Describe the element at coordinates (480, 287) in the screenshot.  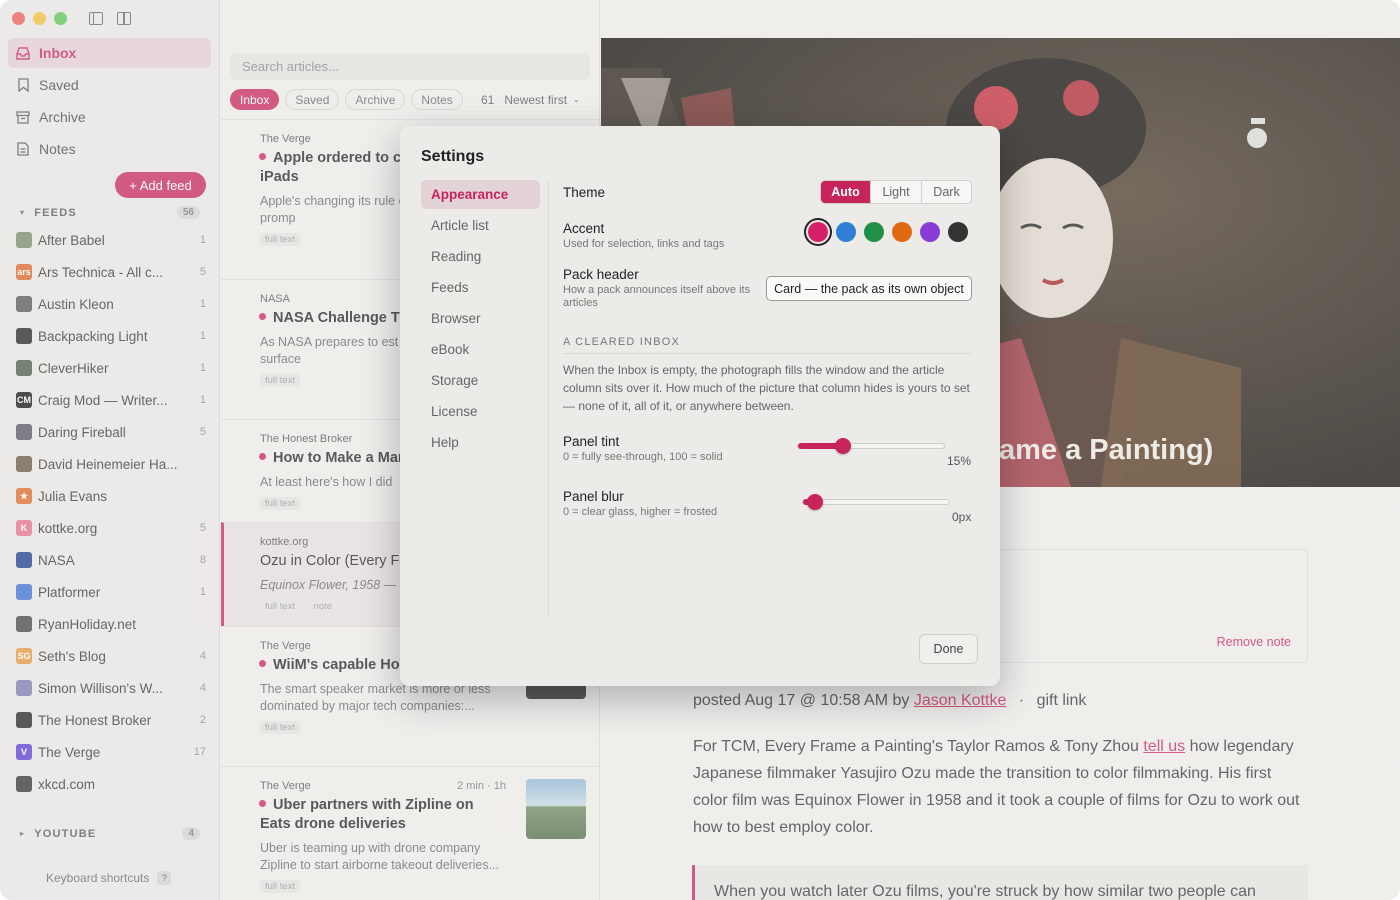
I see `settings-tab-feeds: Feeds` at that location.